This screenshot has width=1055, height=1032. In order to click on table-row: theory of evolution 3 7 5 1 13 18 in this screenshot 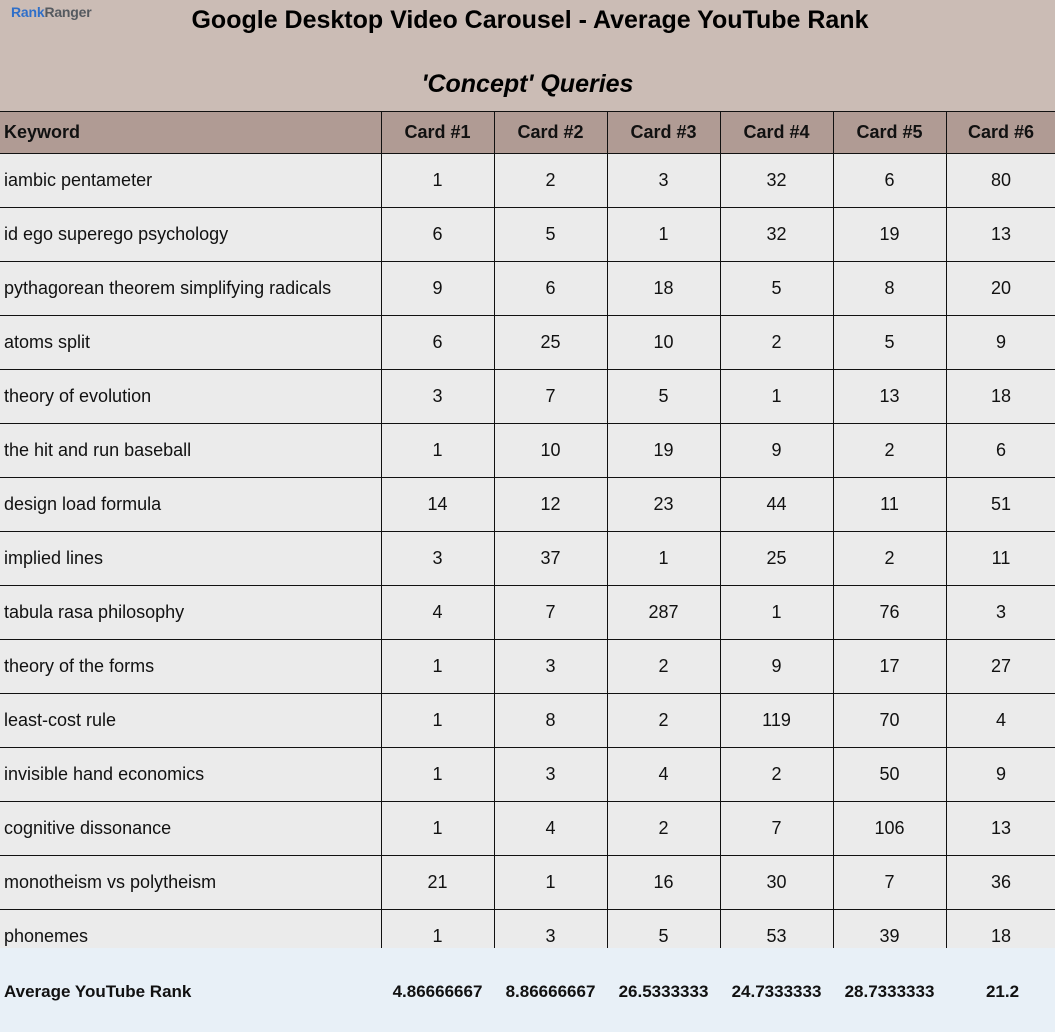, I will do `click(527, 396)`.